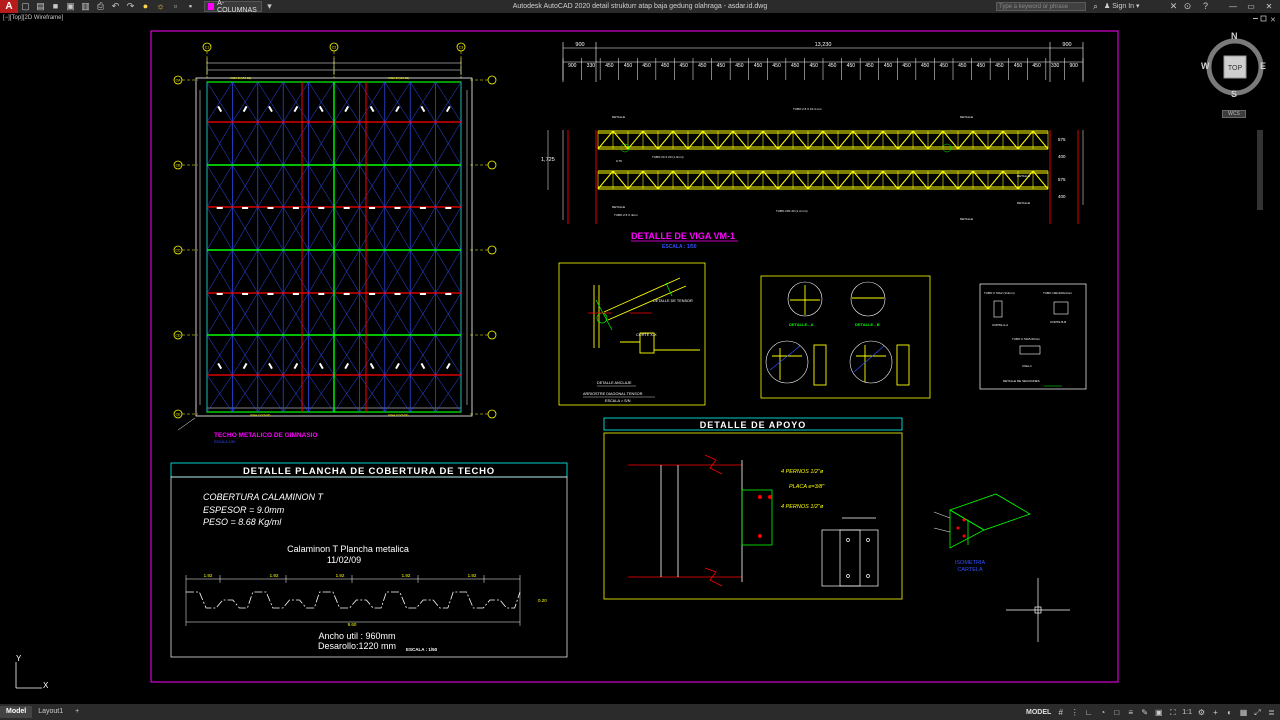  Describe the element at coordinates (1158, 712) in the screenshot. I see `selection-cycle-icon: ▣` at that location.